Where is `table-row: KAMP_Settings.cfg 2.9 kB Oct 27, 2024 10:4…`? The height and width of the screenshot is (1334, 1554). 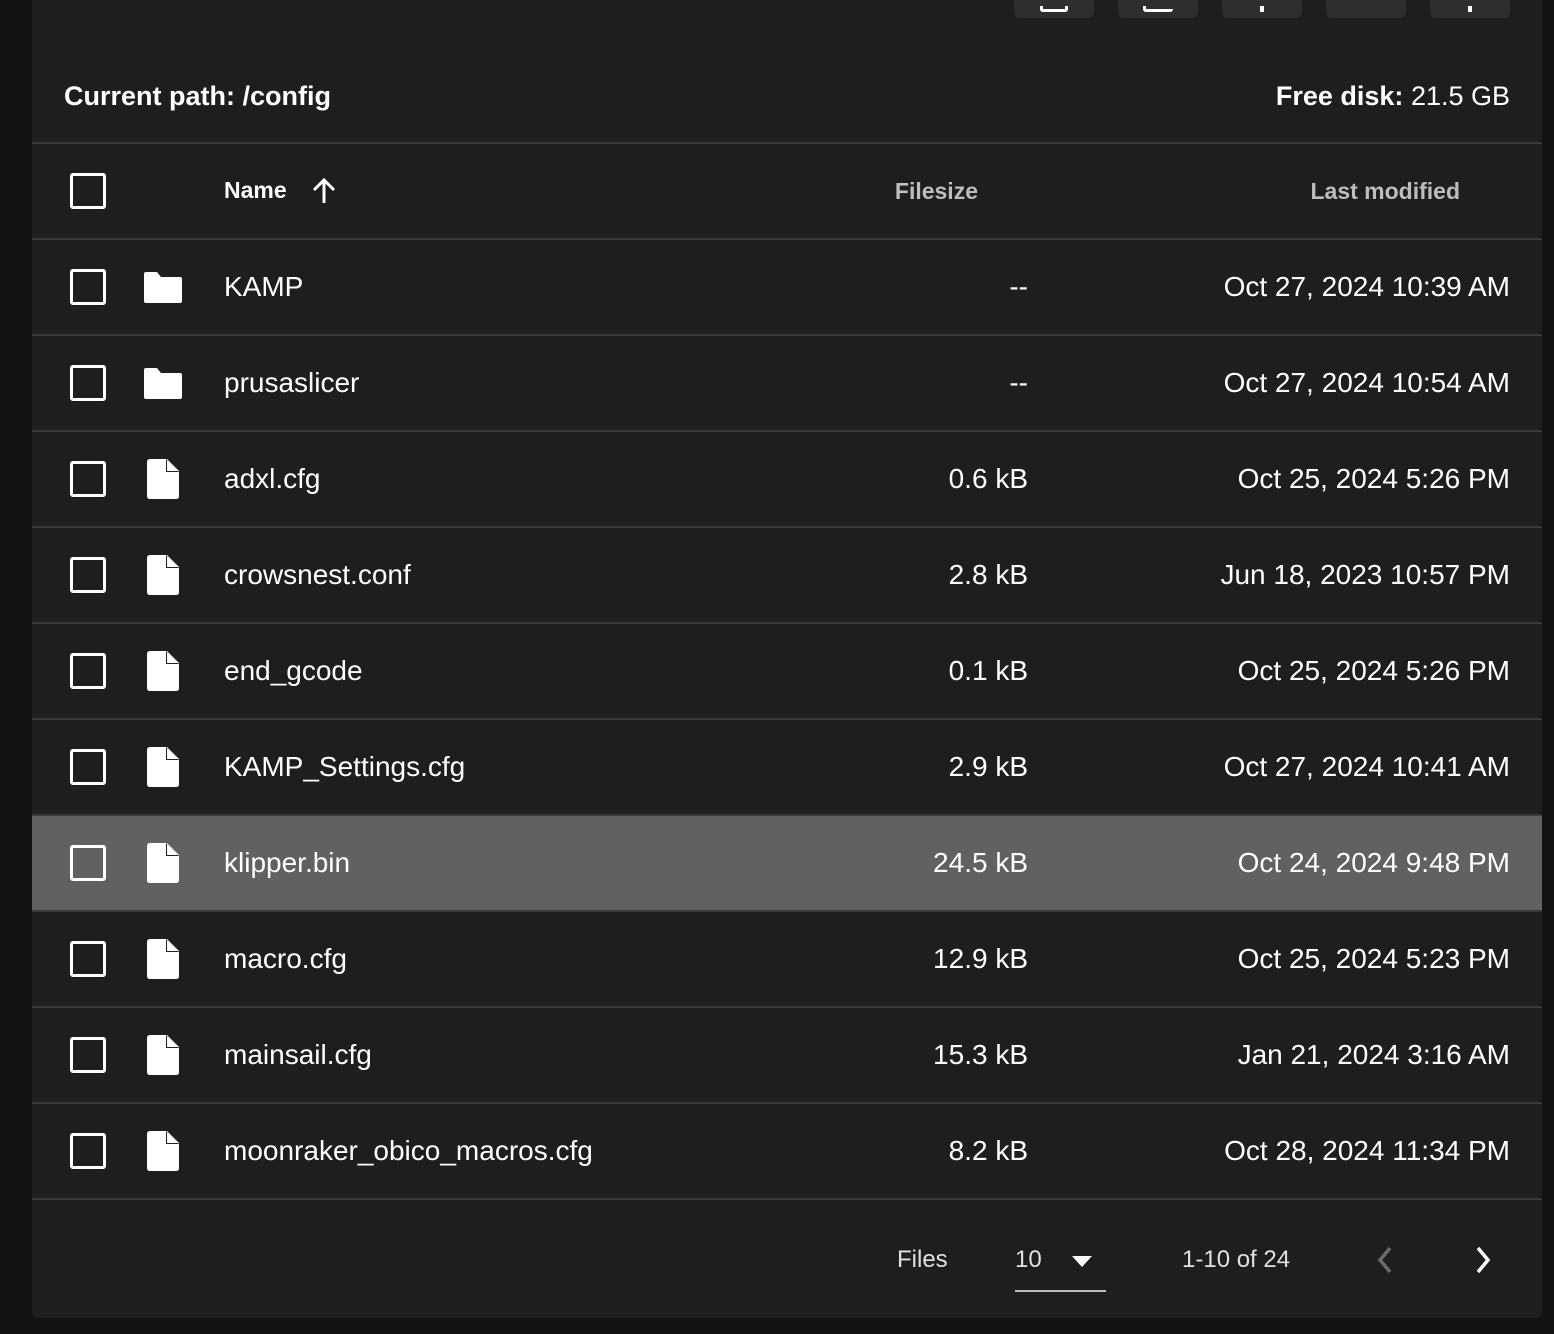
table-row: KAMP_Settings.cfg 2.9 kB Oct 27, 2024 10:4… is located at coordinates (787, 766).